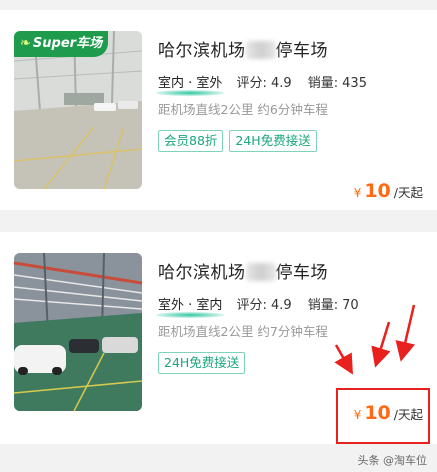 This screenshot has height=472, width=437. Describe the element at coordinates (78, 110) in the screenshot. I see `parking-lot-photo: ❧ Super车场` at that location.